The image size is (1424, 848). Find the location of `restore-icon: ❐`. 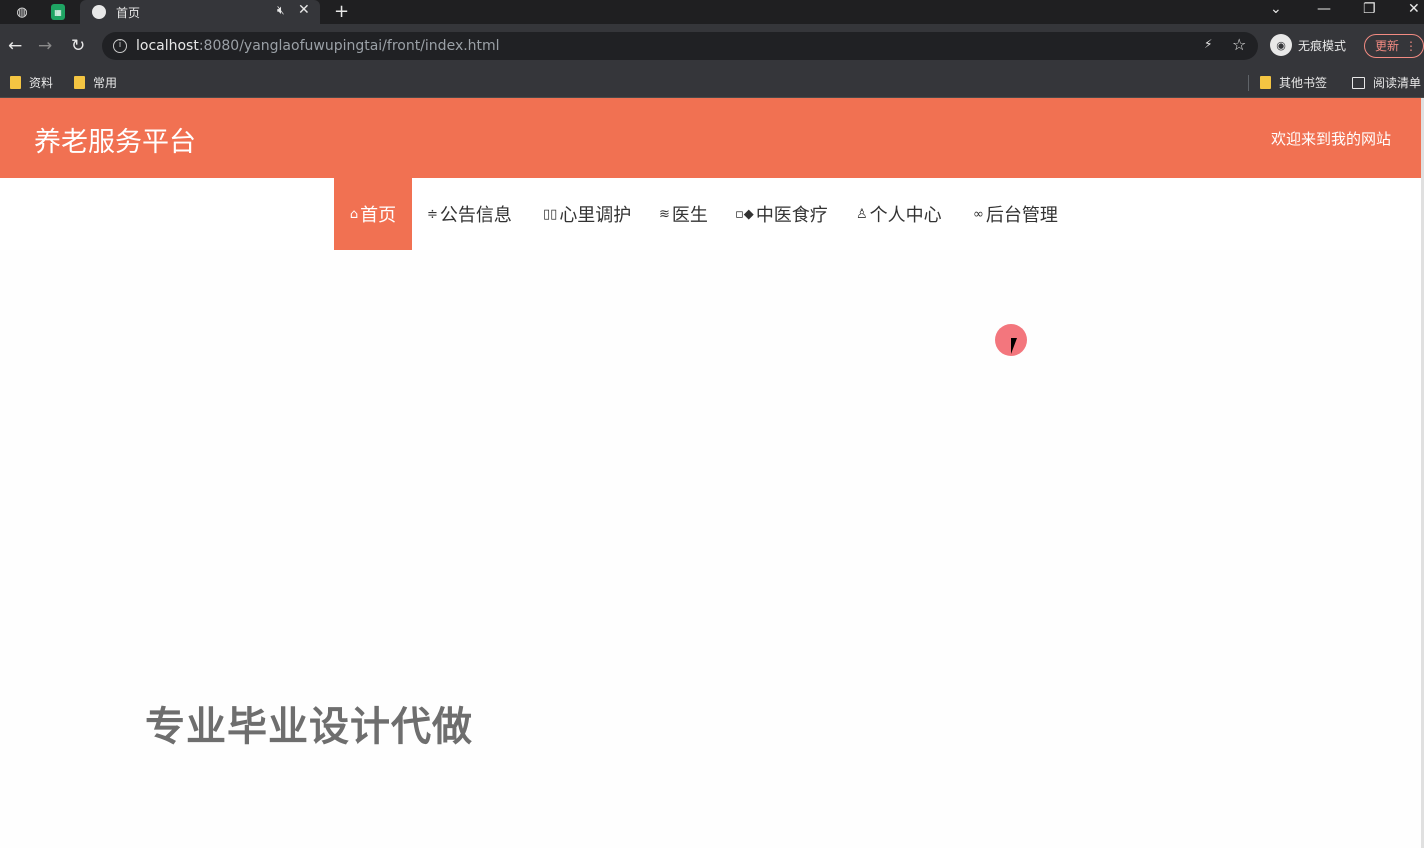

restore-icon: ❐ is located at coordinates (1369, 9).